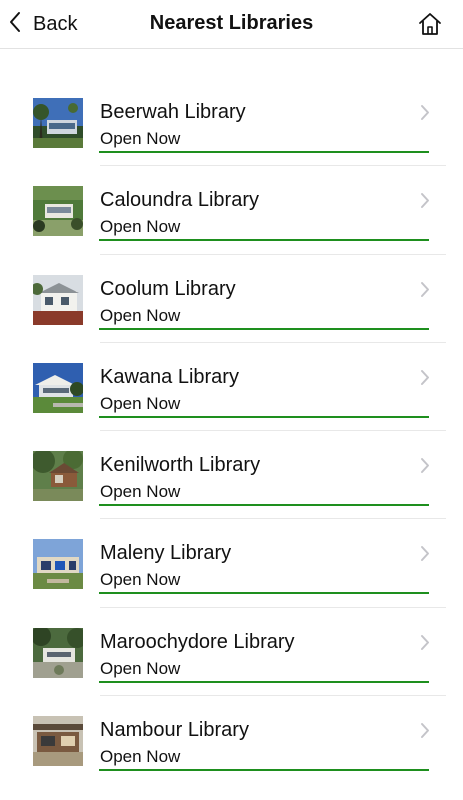 Image resolution: width=463 pixels, height=800 pixels. I want to click on chevron-left-icon, so click(15, 24).